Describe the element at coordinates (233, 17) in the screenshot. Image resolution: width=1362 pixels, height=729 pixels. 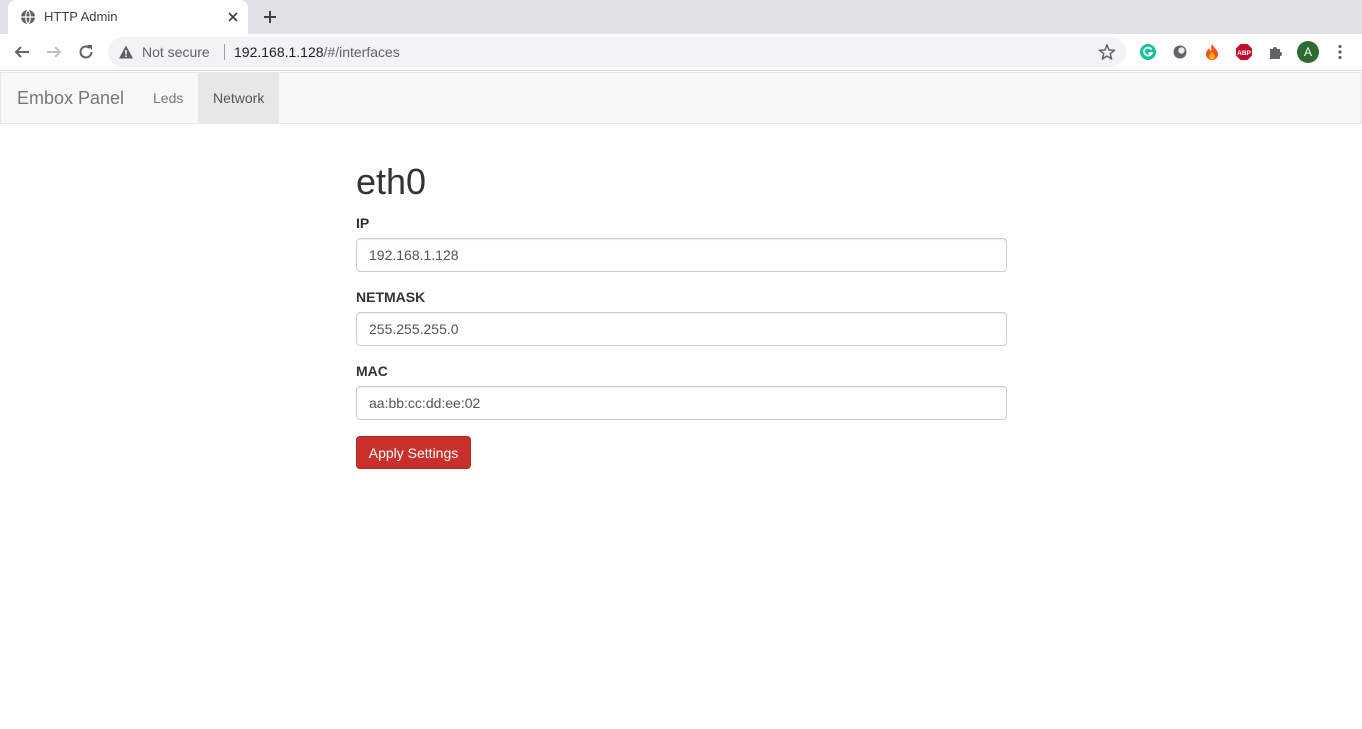
I see `close-tab-icon` at that location.